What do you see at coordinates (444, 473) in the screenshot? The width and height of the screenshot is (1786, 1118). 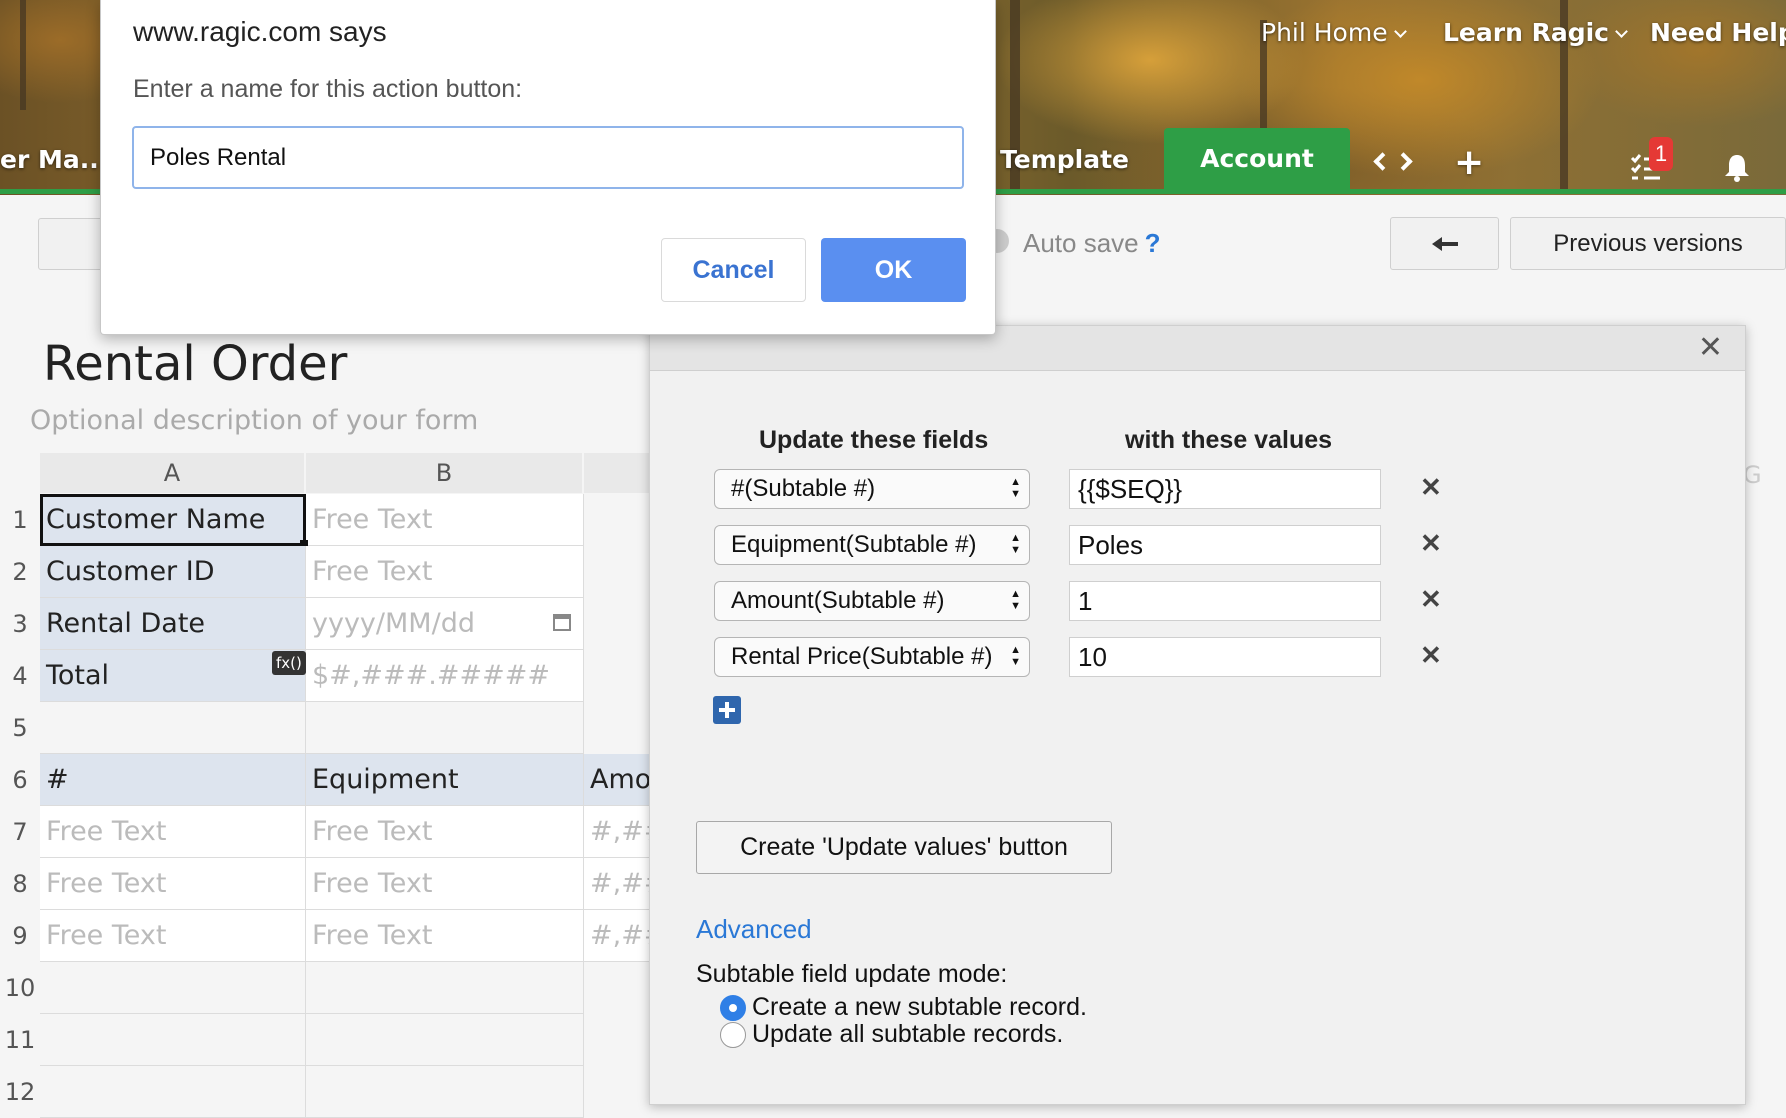 I see `column-header-b: B` at bounding box center [444, 473].